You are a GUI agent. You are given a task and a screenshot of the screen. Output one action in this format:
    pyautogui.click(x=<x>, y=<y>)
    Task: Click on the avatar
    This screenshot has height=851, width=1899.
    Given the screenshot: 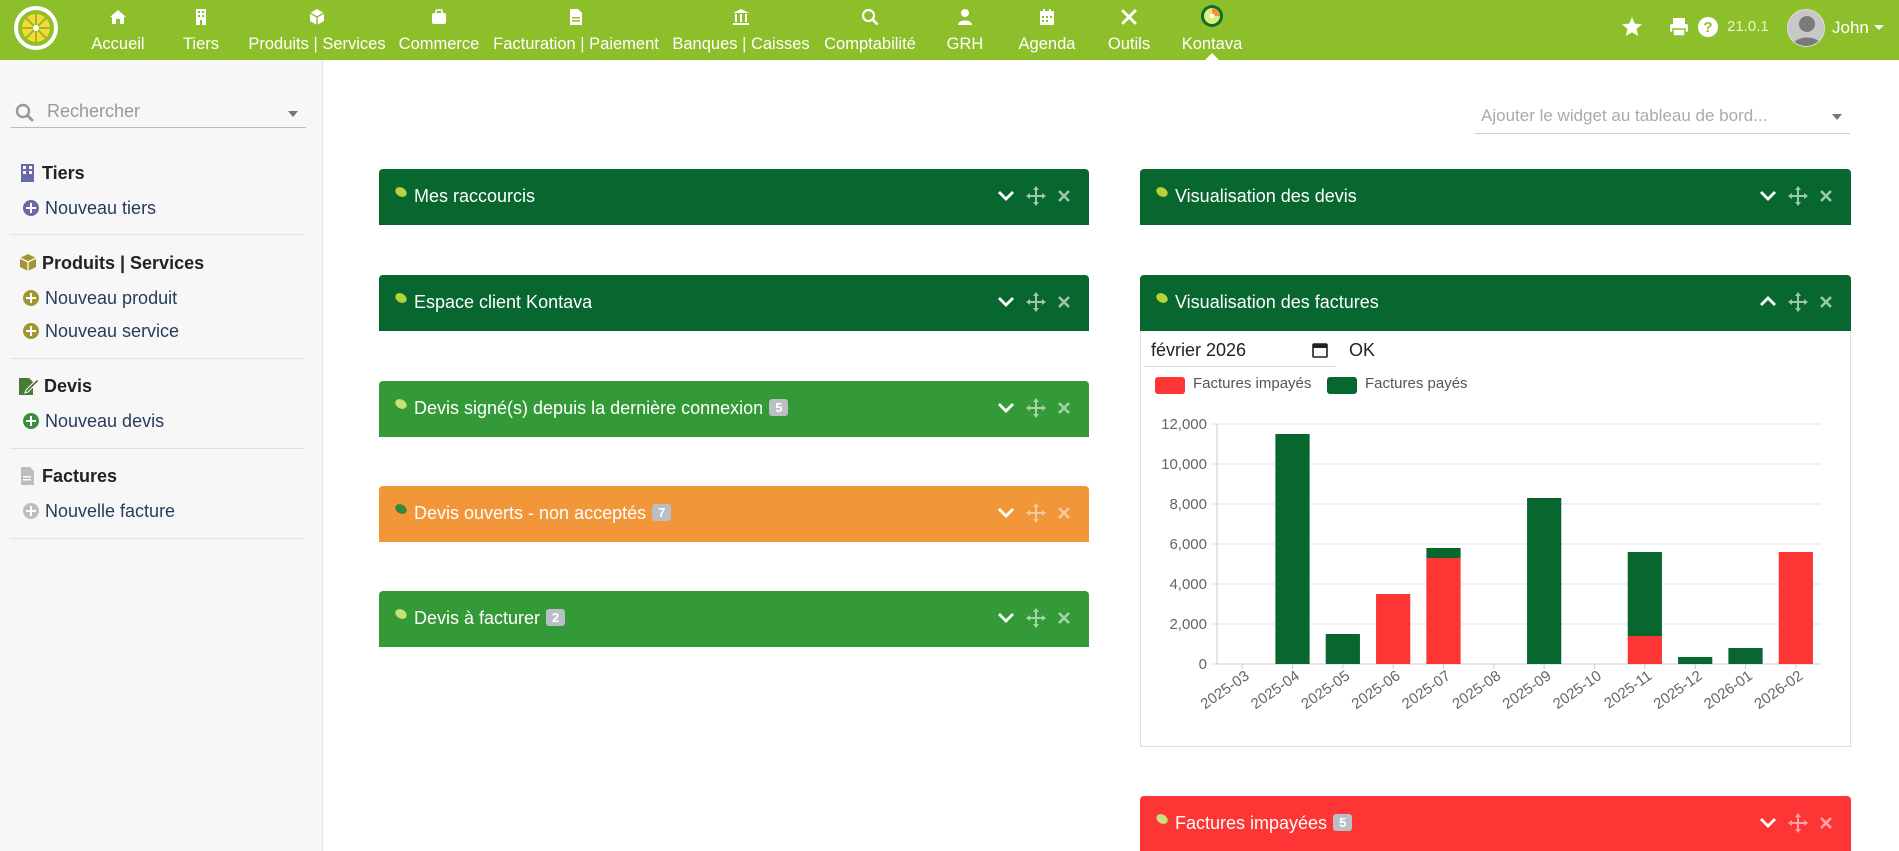 What is the action you would take?
    pyautogui.click(x=1806, y=28)
    